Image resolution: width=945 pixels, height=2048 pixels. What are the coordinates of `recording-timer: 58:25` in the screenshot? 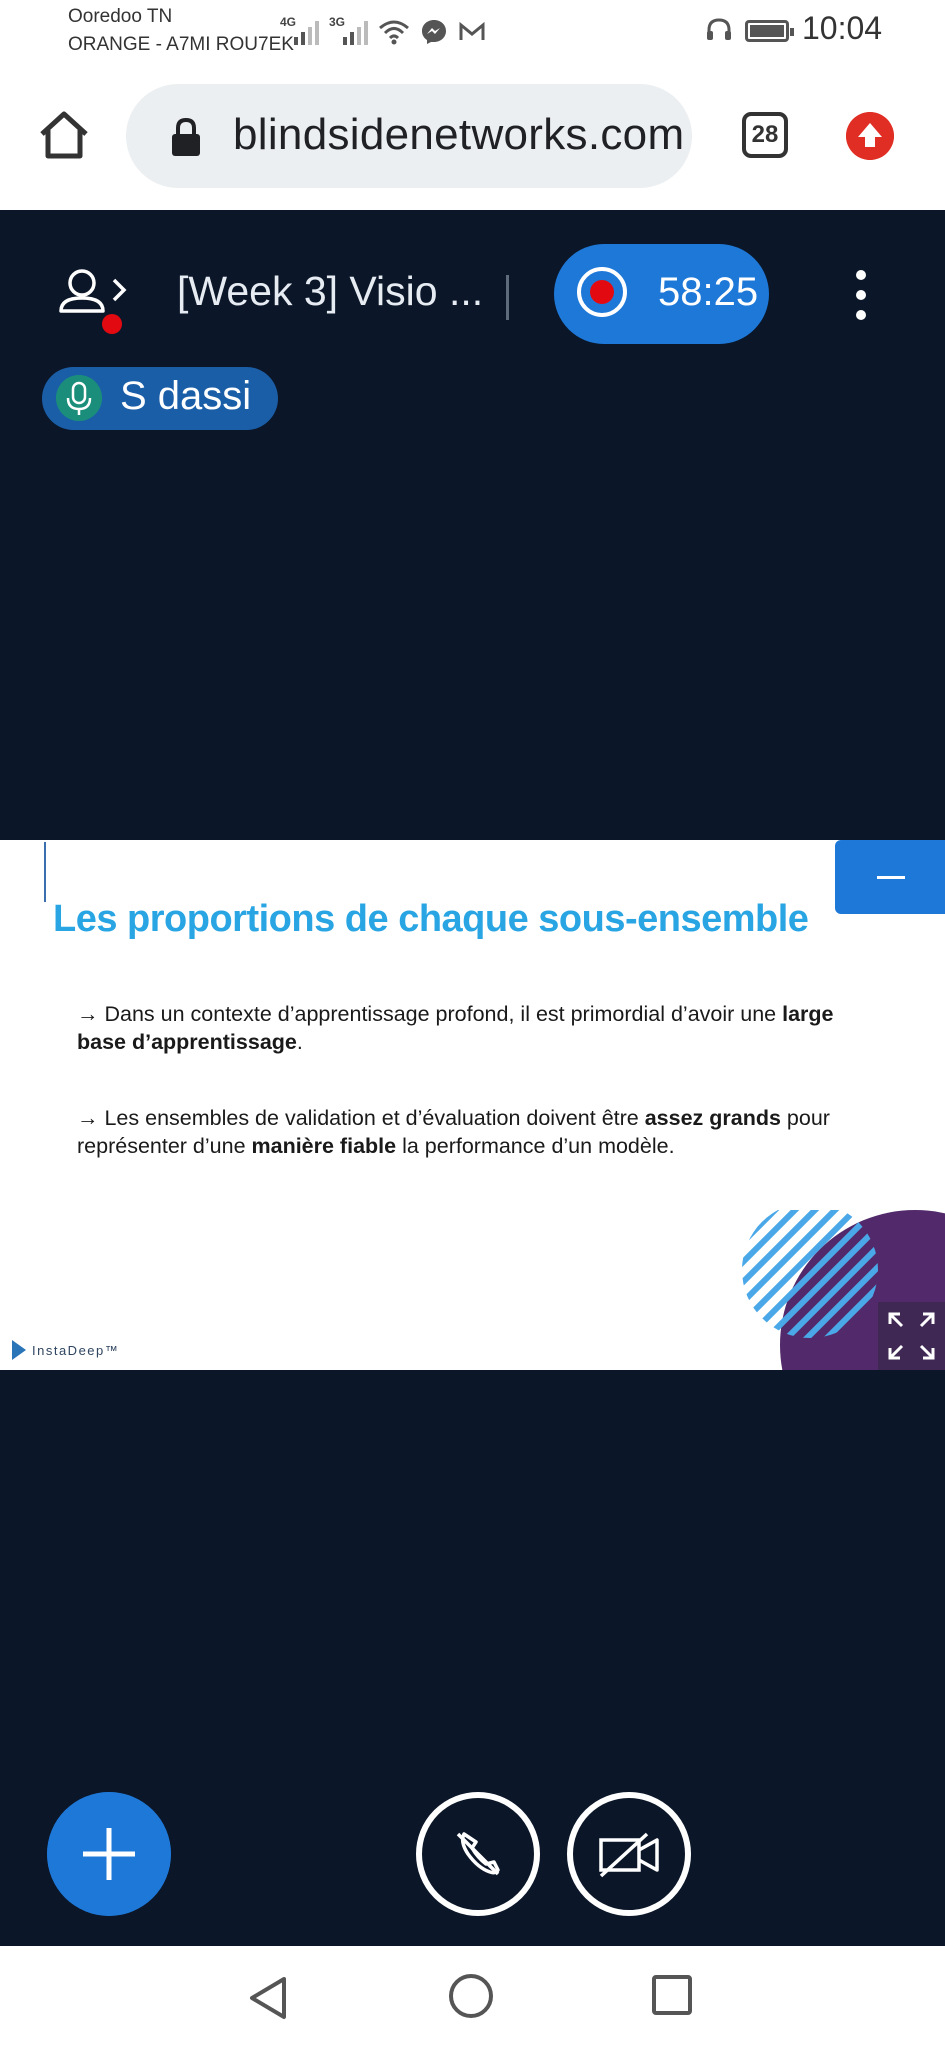 It's located at (708, 292).